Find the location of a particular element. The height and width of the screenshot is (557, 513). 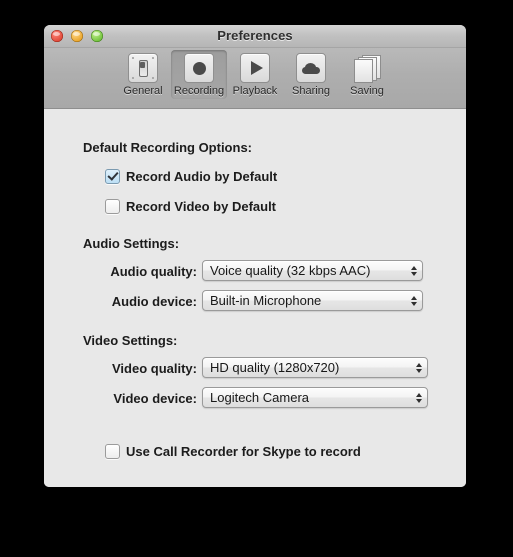

documents-icon is located at coordinates (367, 68).